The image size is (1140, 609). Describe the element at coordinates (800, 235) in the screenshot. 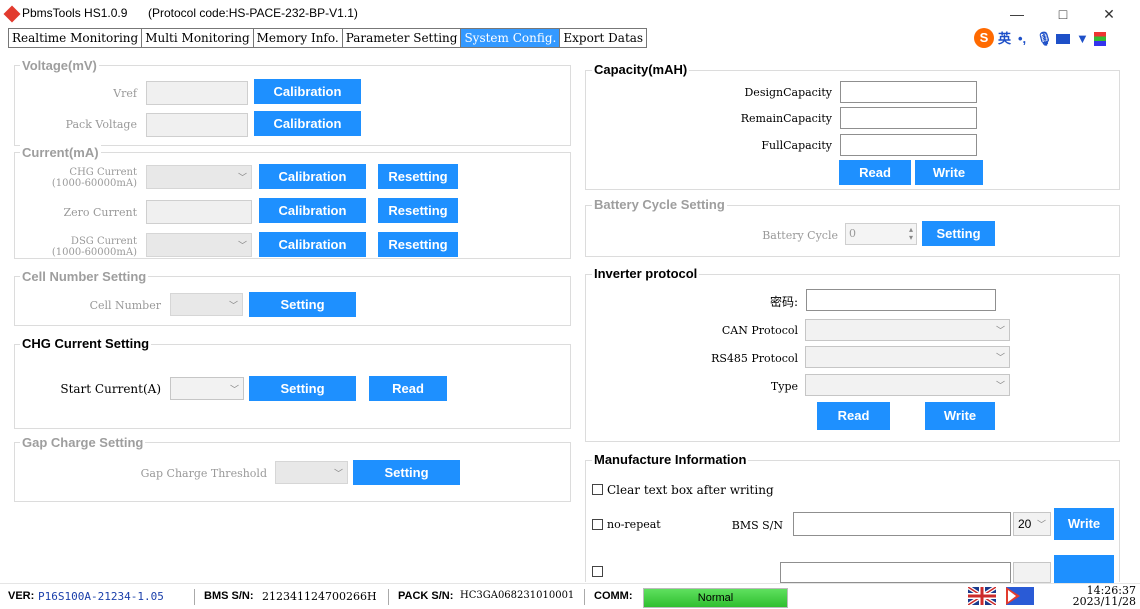

I see `battery-cycle-label: Battery Cycle` at that location.